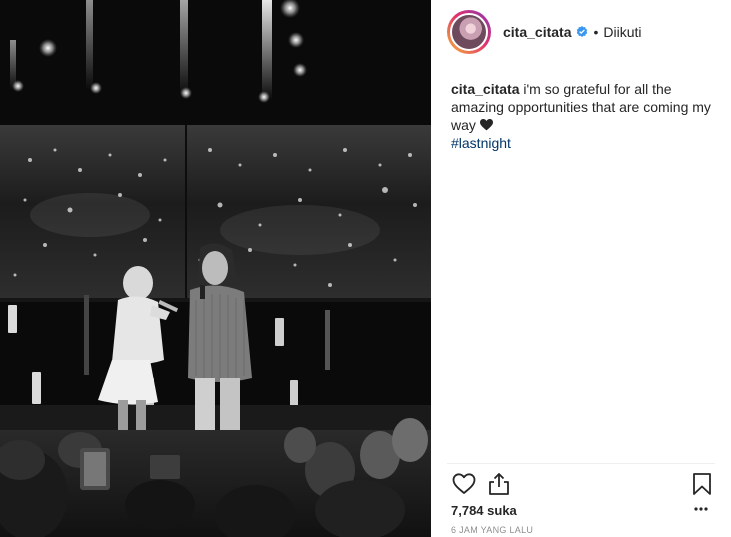 The image size is (731, 537). What do you see at coordinates (701, 509) in the screenshot?
I see `more-options-icon` at bounding box center [701, 509].